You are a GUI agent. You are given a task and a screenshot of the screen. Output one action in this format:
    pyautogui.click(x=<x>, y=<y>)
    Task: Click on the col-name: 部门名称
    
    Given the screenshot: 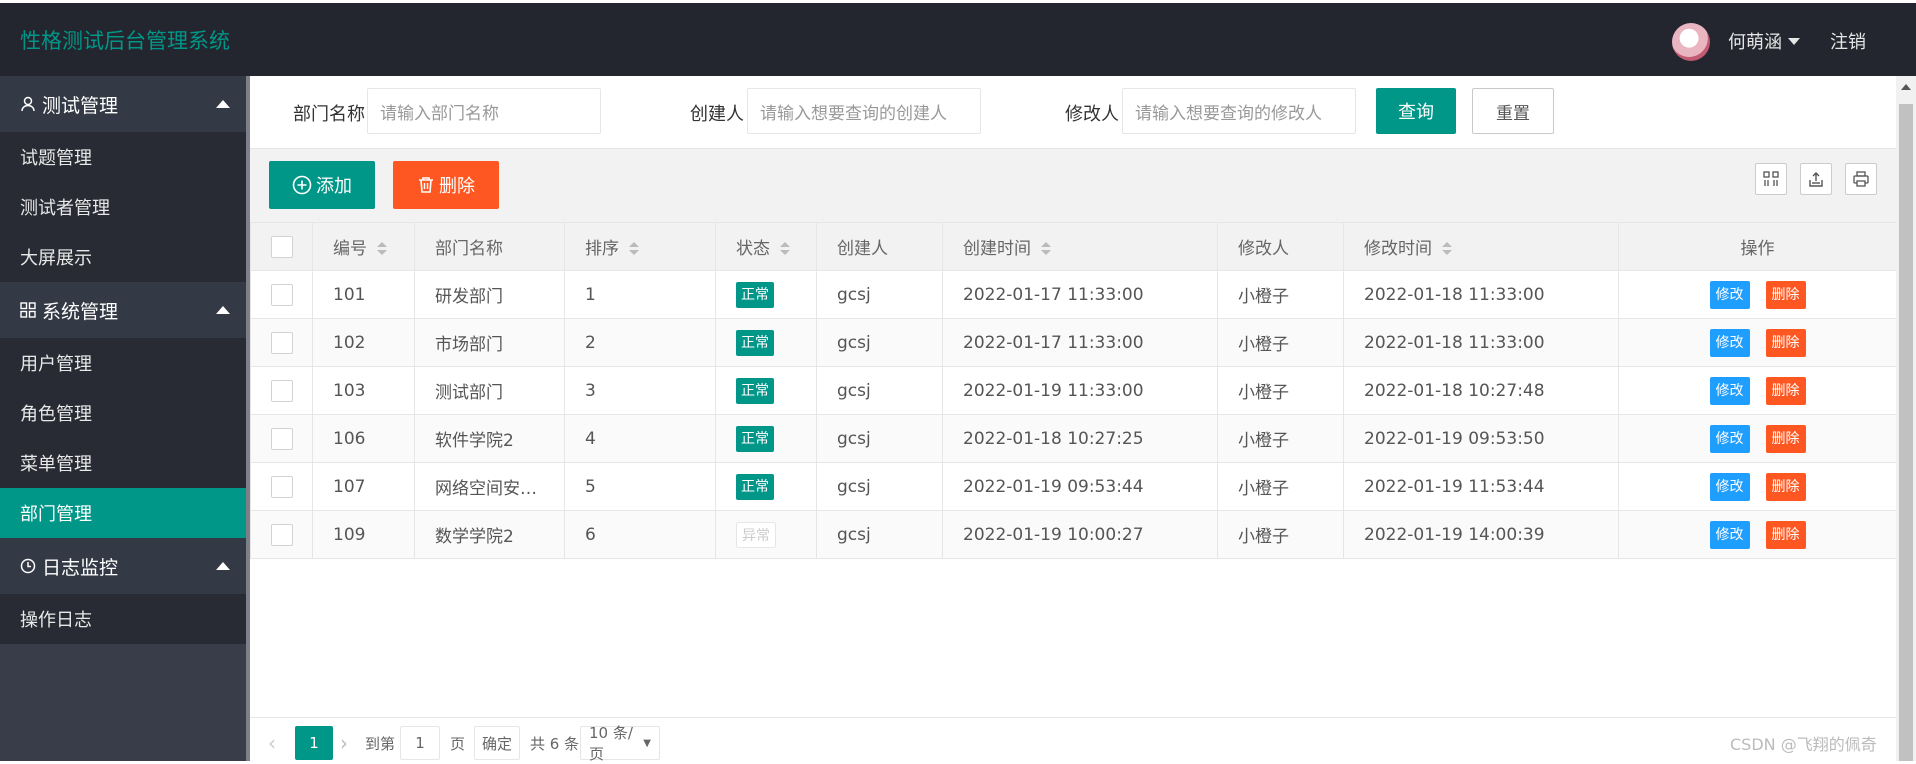 What is the action you would take?
    pyautogui.click(x=489, y=246)
    